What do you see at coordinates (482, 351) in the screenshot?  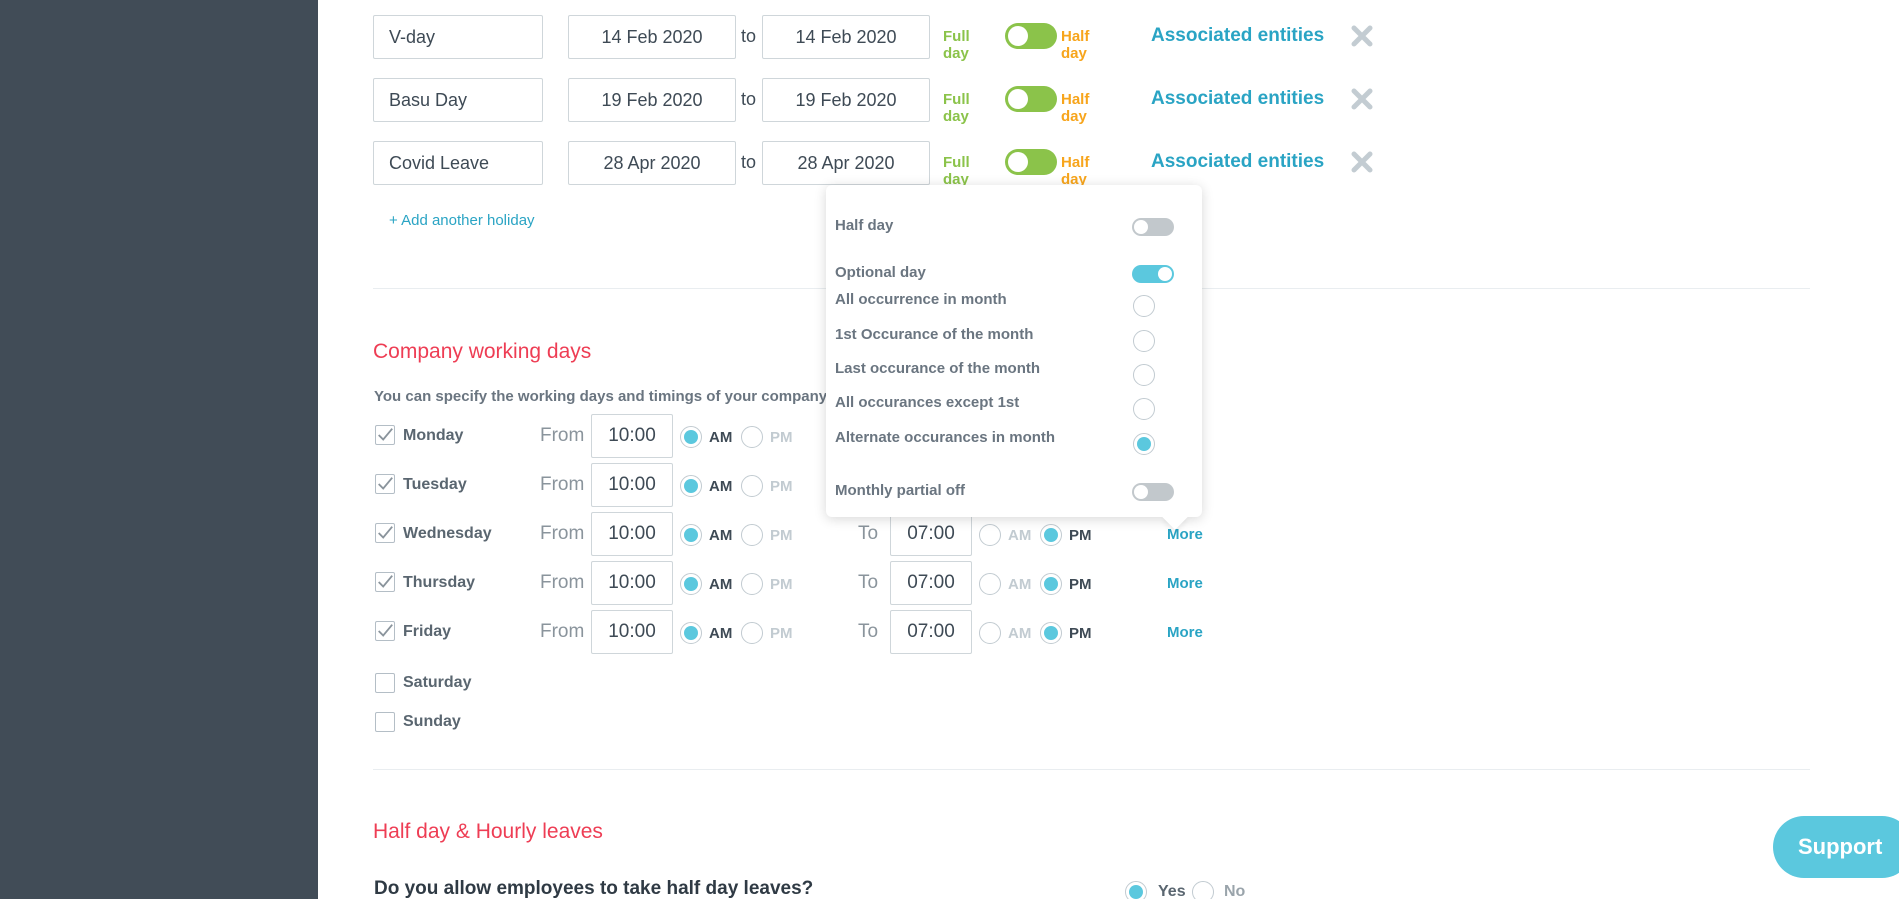 I see `working-days-title: Company working days` at bounding box center [482, 351].